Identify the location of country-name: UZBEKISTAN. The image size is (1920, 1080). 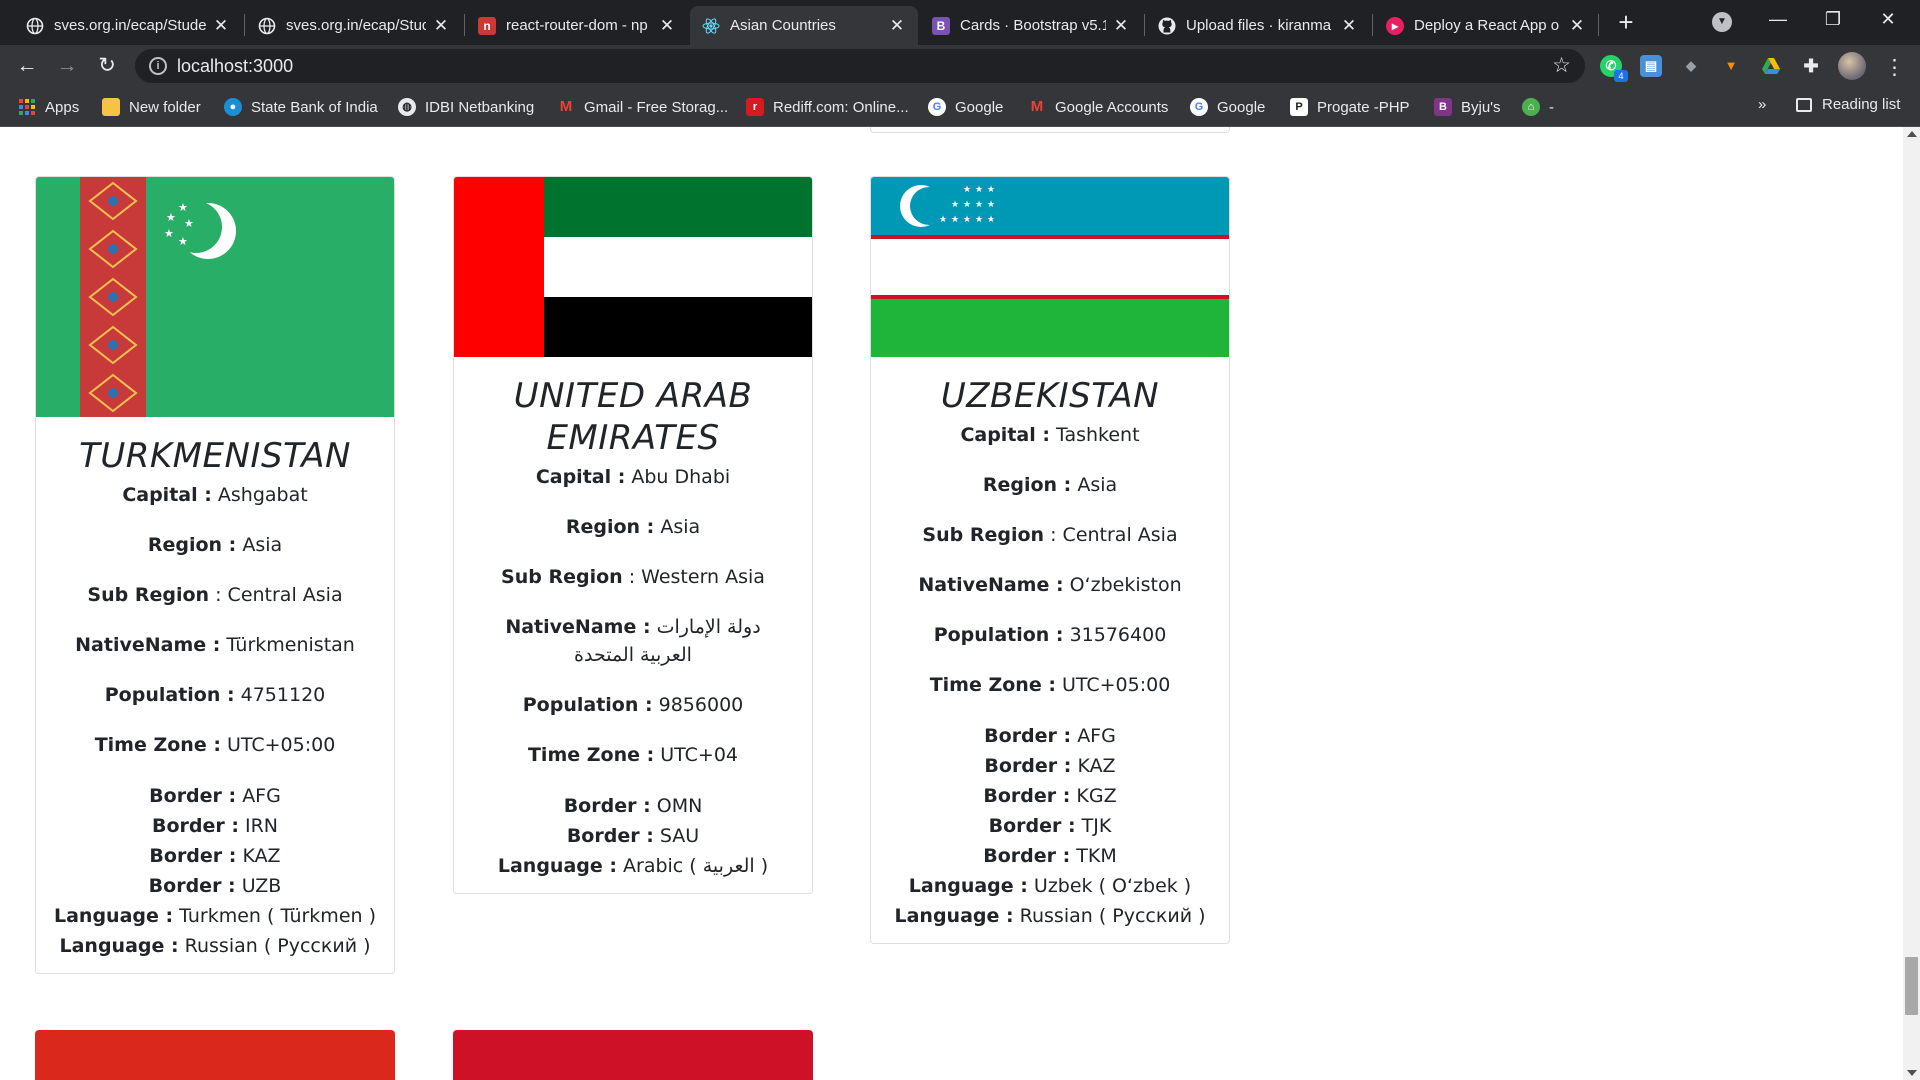
(1050, 396).